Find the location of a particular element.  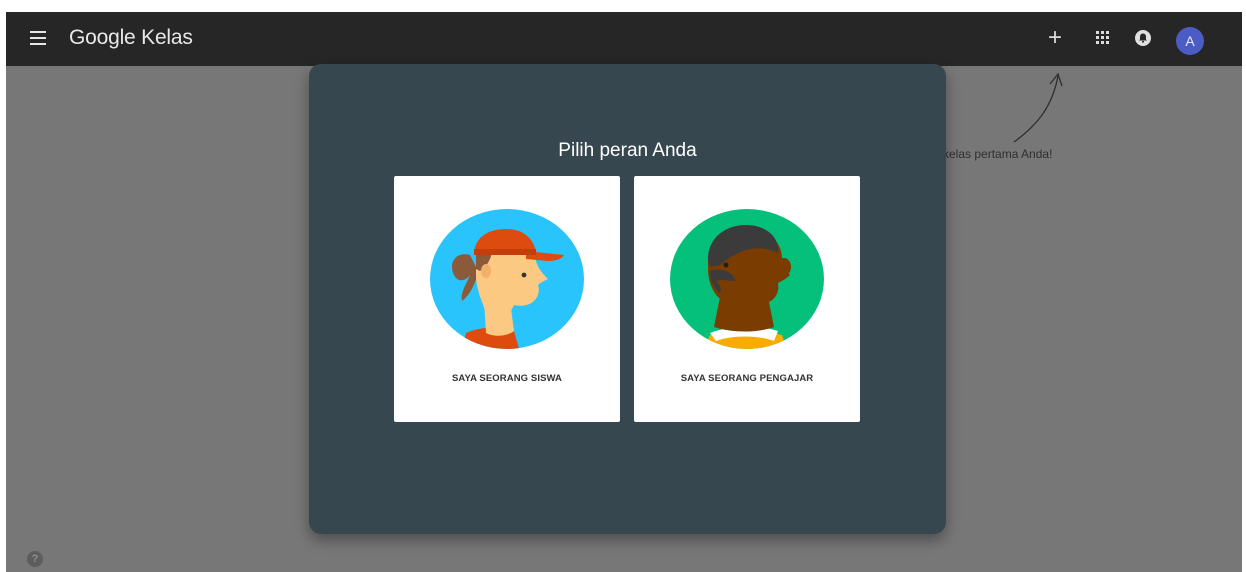

notification-bell-icon is located at coordinates (1143, 38).